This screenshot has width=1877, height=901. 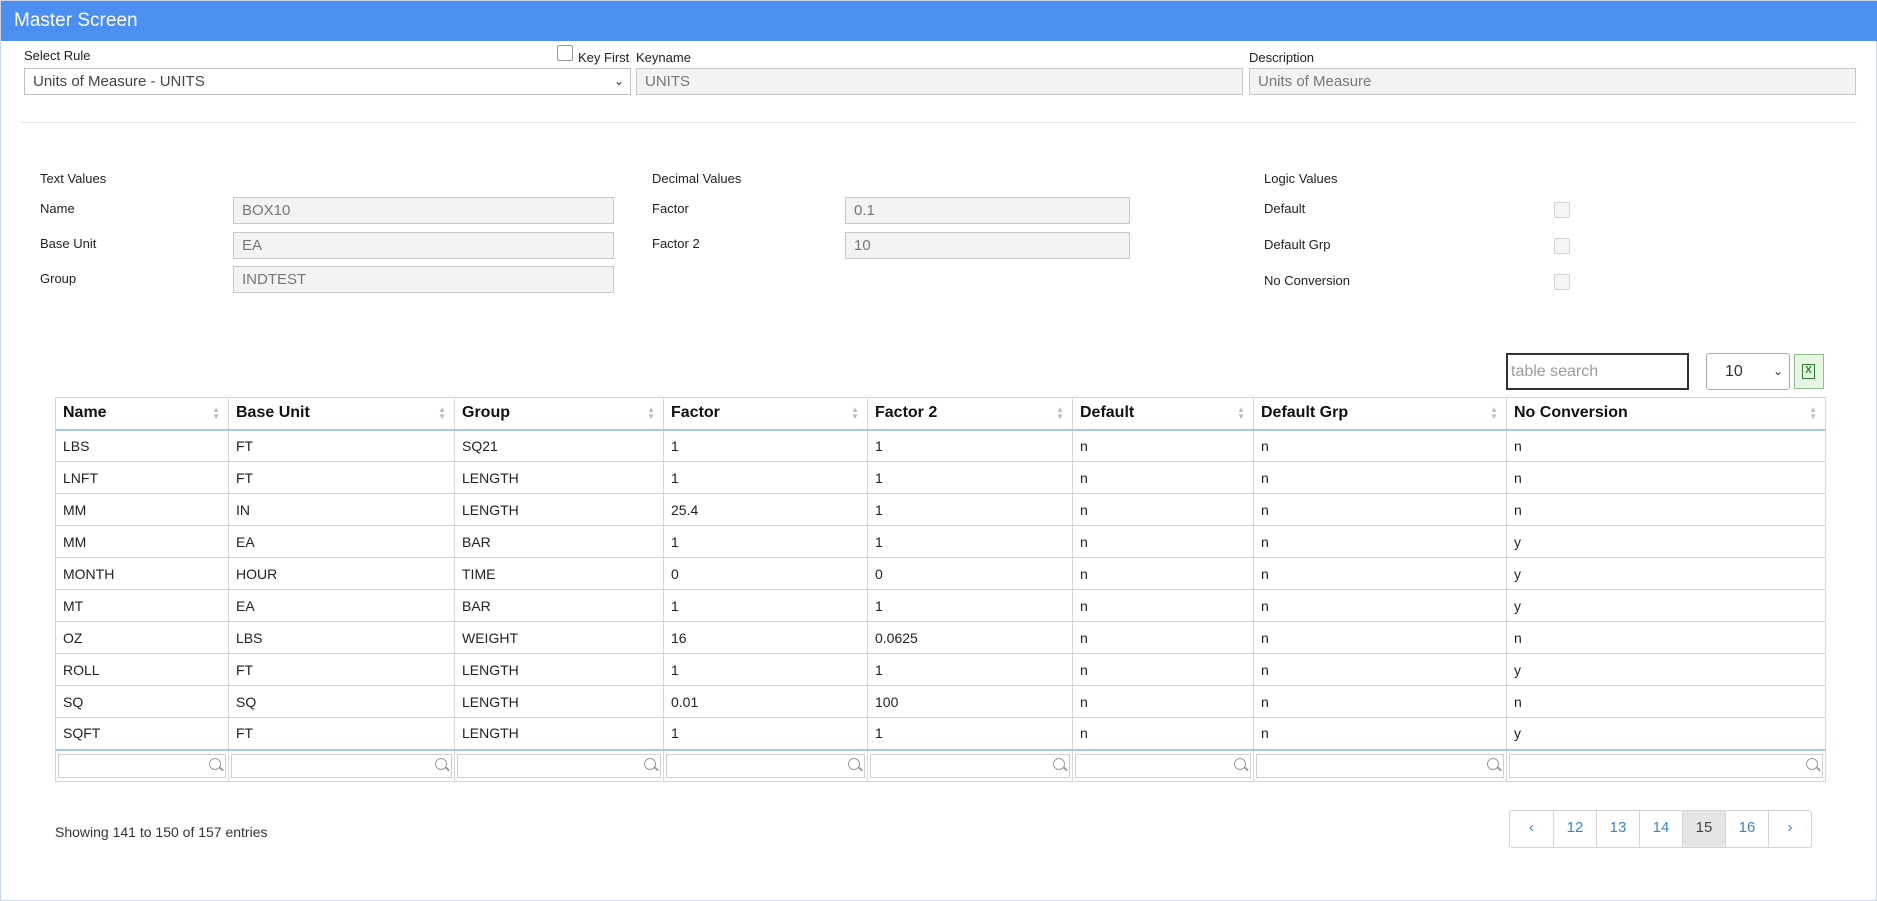 I want to click on table-row: LBS FT SQ21 1 1 n n n, so click(x=940, y=445).